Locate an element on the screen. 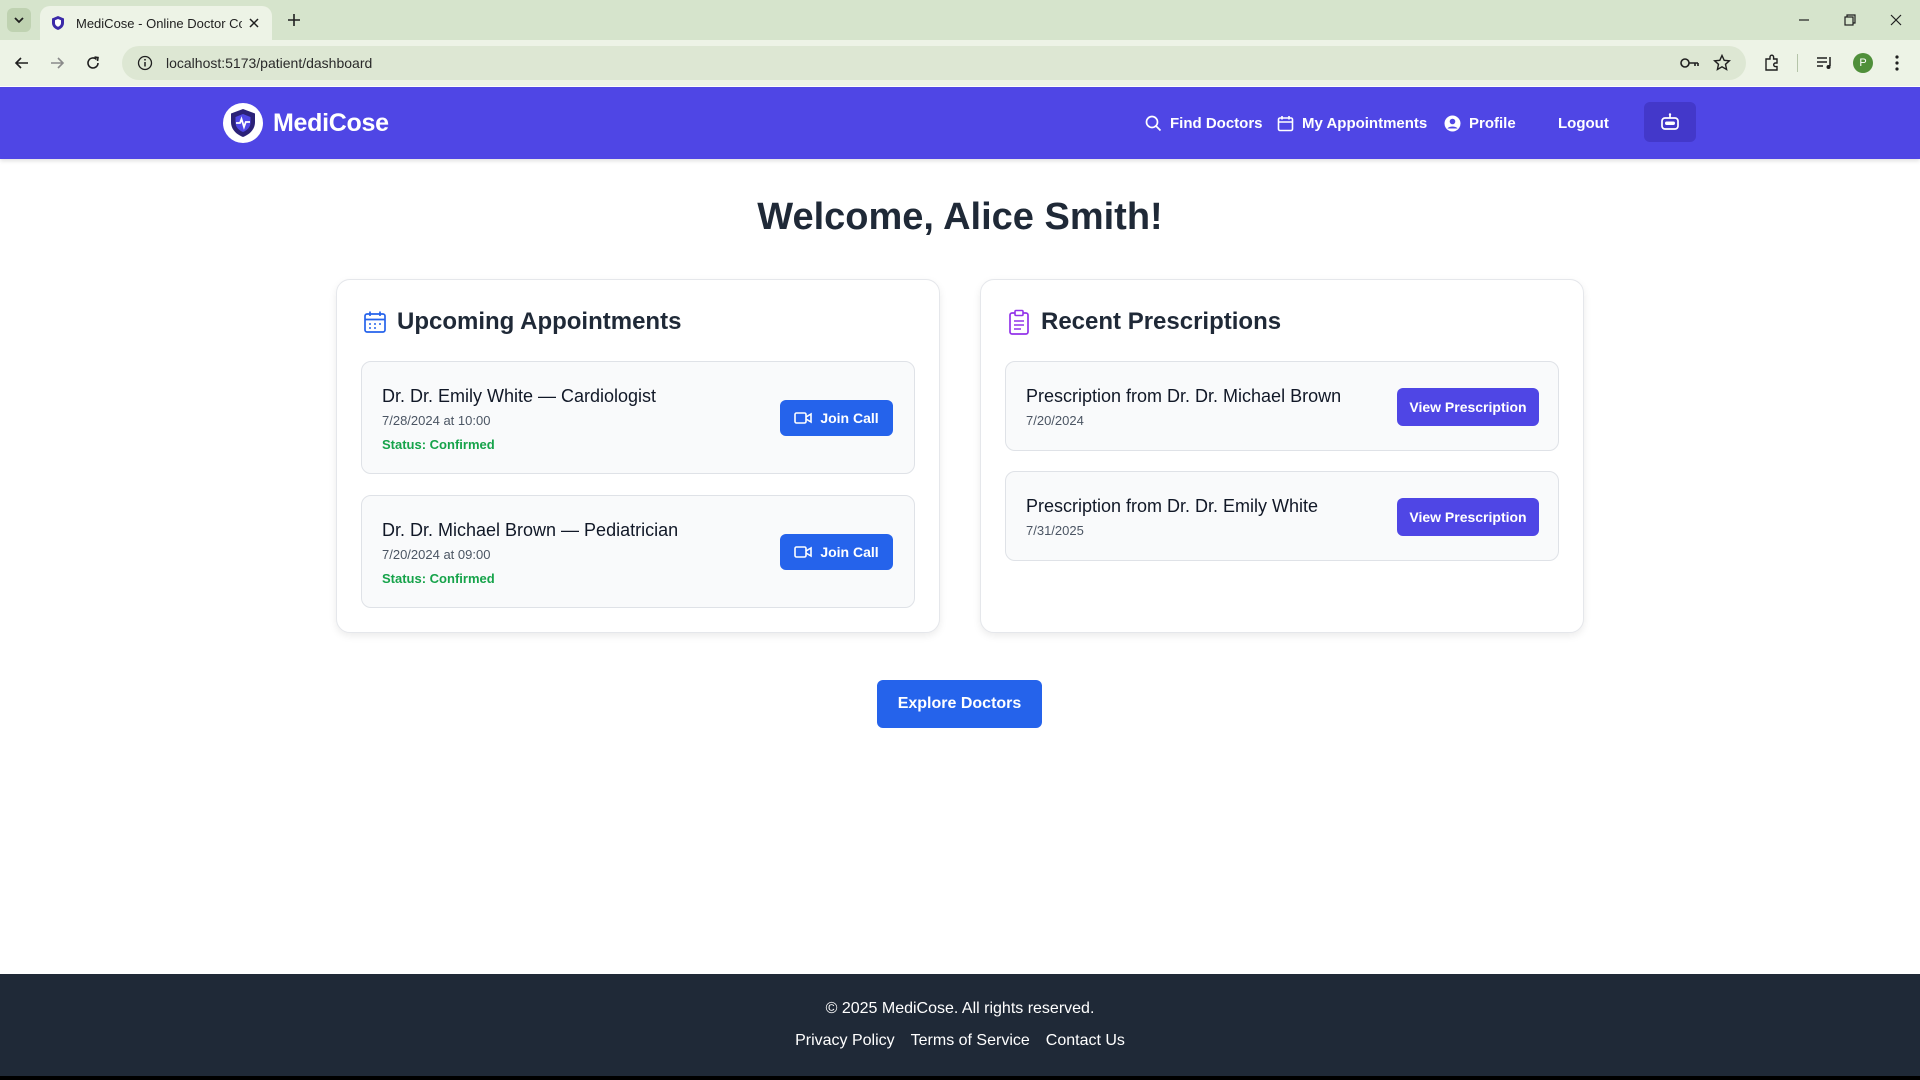  tab-search-button is located at coordinates (19, 20).